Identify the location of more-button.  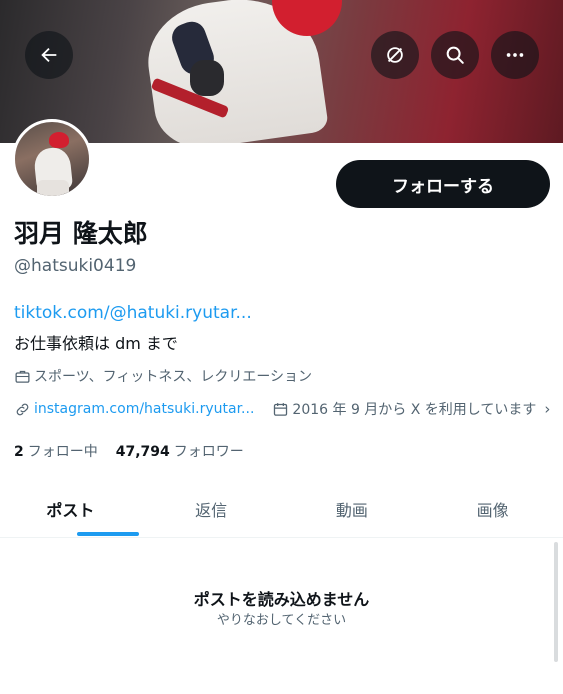
(515, 55).